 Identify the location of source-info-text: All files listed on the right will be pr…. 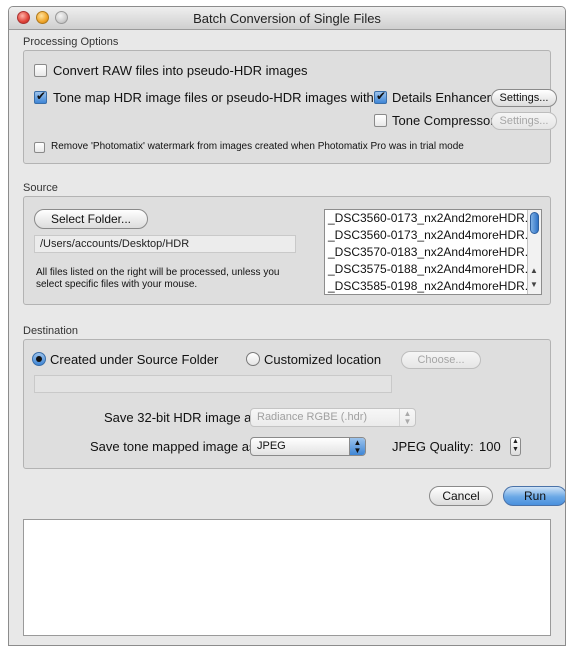
(157, 279).